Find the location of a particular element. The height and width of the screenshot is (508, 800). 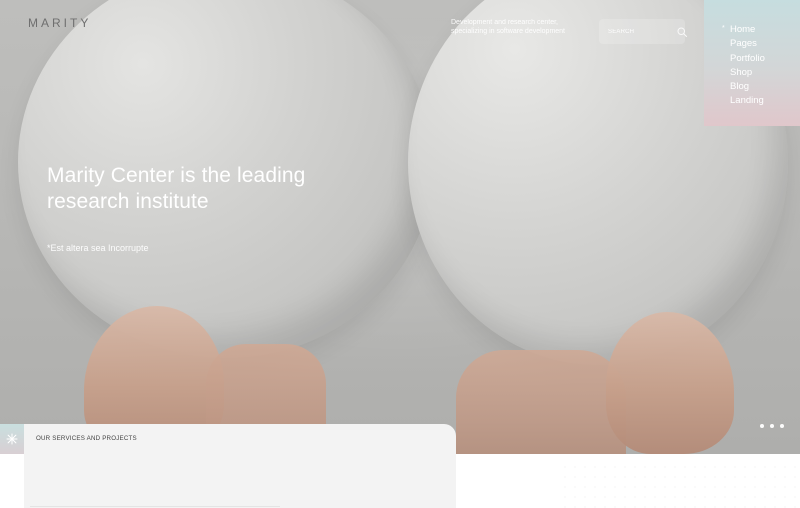

services-accent is located at coordinates (12, 439).